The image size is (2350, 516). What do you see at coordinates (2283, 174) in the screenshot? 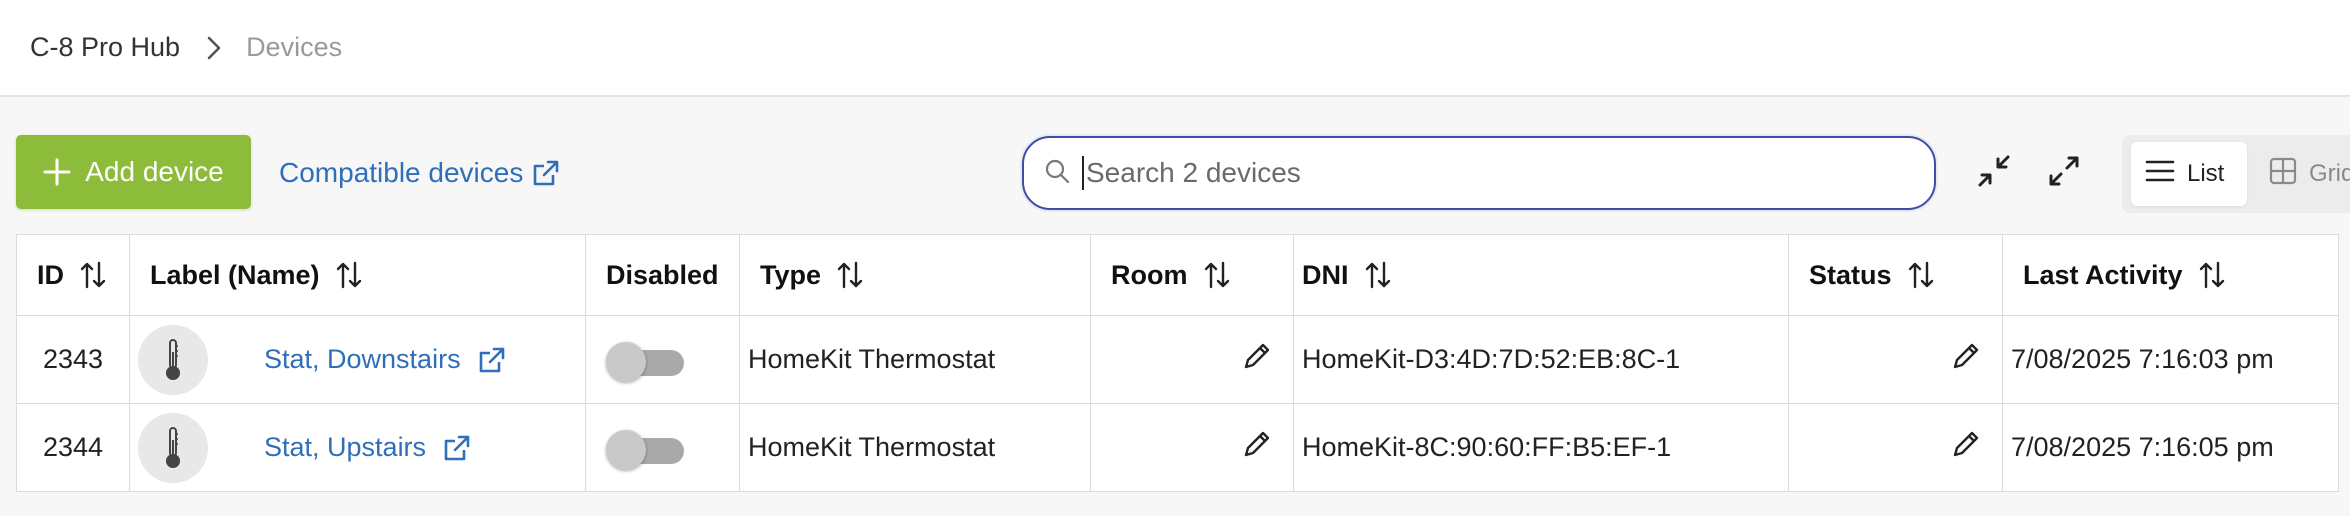
I see `grid-icon` at bounding box center [2283, 174].